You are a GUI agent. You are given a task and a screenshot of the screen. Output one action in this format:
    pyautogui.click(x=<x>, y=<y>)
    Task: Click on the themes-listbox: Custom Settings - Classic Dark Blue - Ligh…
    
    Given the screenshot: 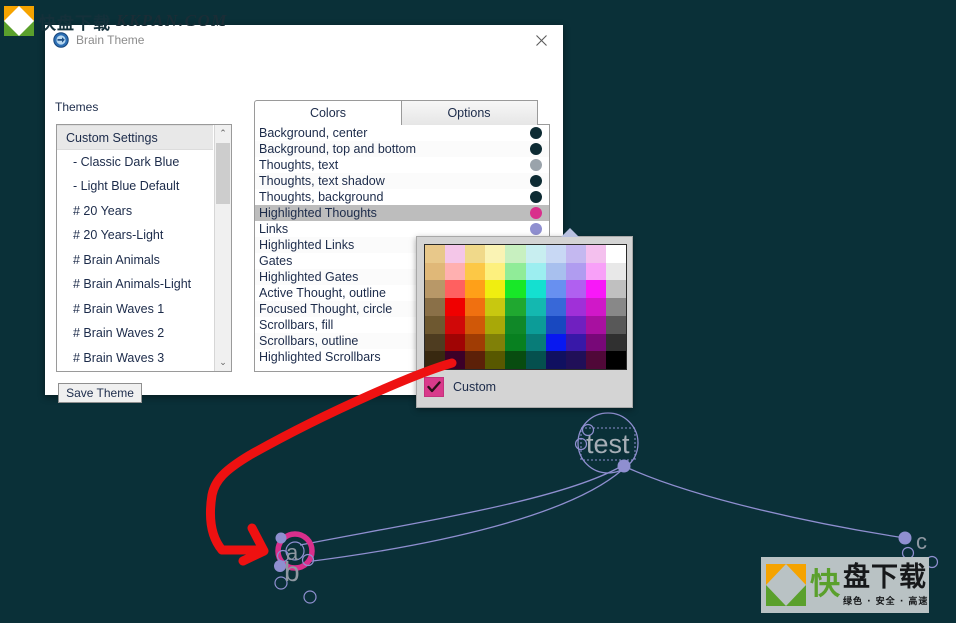 What is the action you would take?
    pyautogui.click(x=144, y=248)
    